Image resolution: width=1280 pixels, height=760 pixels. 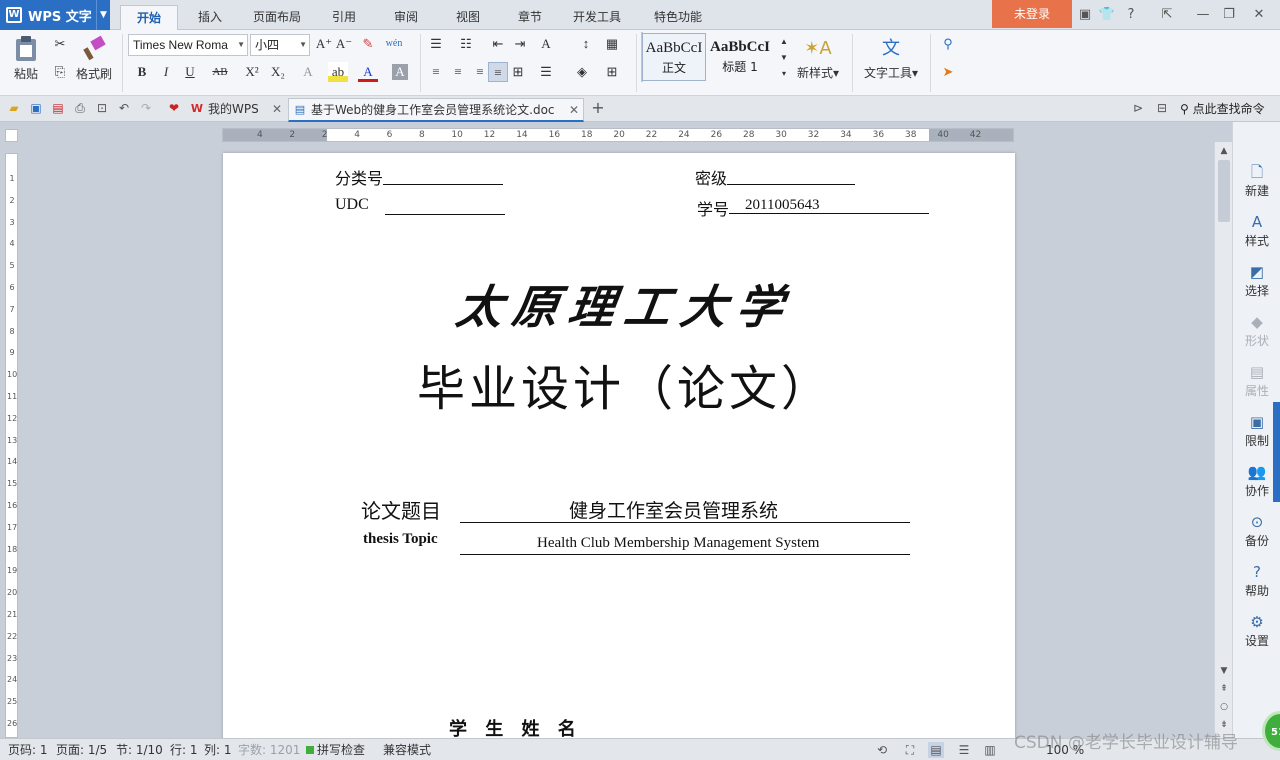 I want to click on scroll-thumb, so click(x=1224, y=191).